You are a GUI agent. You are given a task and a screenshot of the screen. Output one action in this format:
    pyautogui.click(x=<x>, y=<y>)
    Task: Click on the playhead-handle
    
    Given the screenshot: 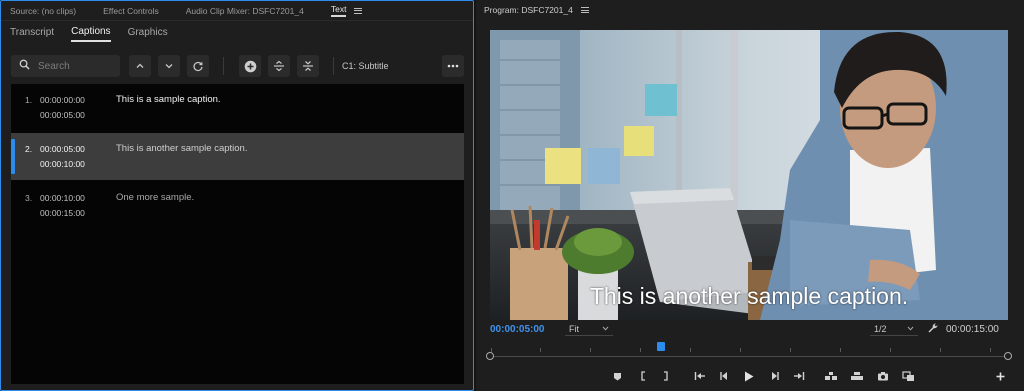 What is the action you would take?
    pyautogui.click(x=661, y=346)
    